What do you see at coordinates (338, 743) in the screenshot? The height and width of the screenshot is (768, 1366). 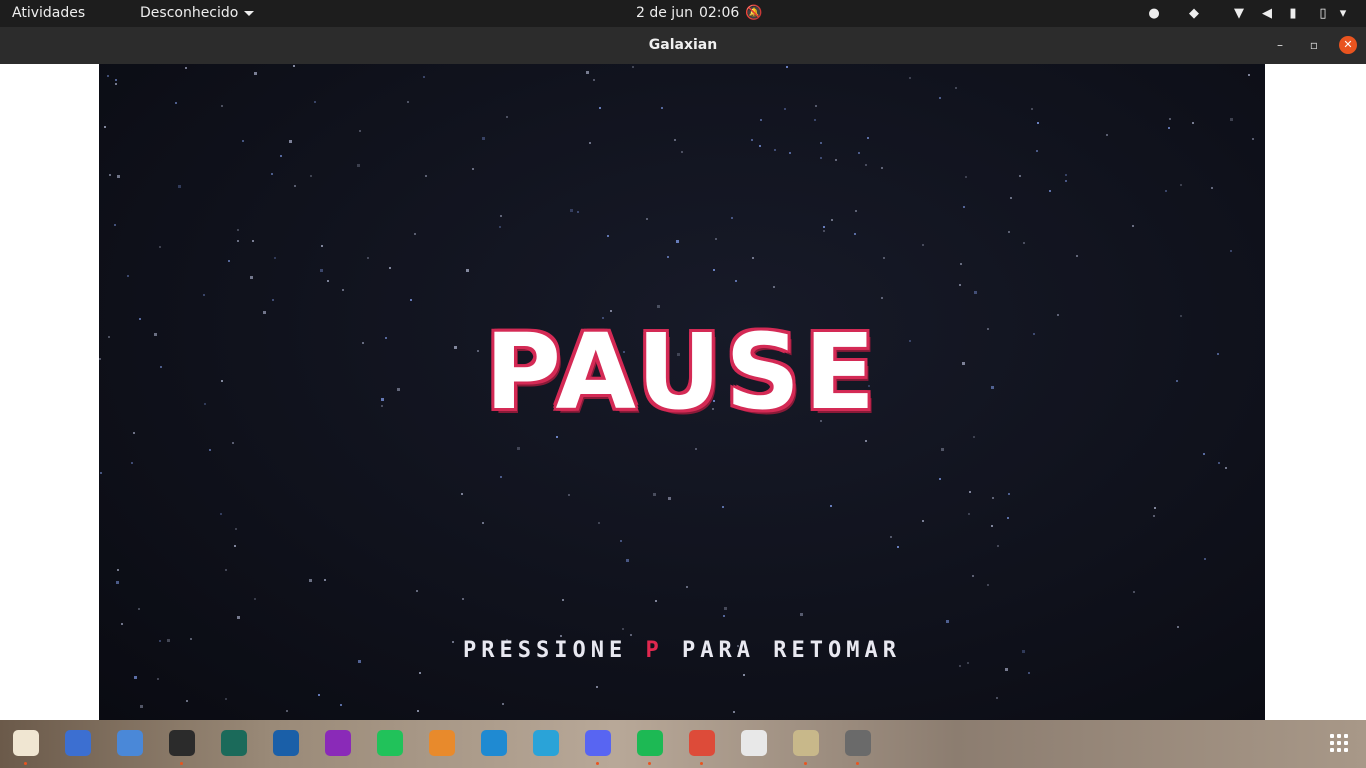 I see `phpstorm-icon` at bounding box center [338, 743].